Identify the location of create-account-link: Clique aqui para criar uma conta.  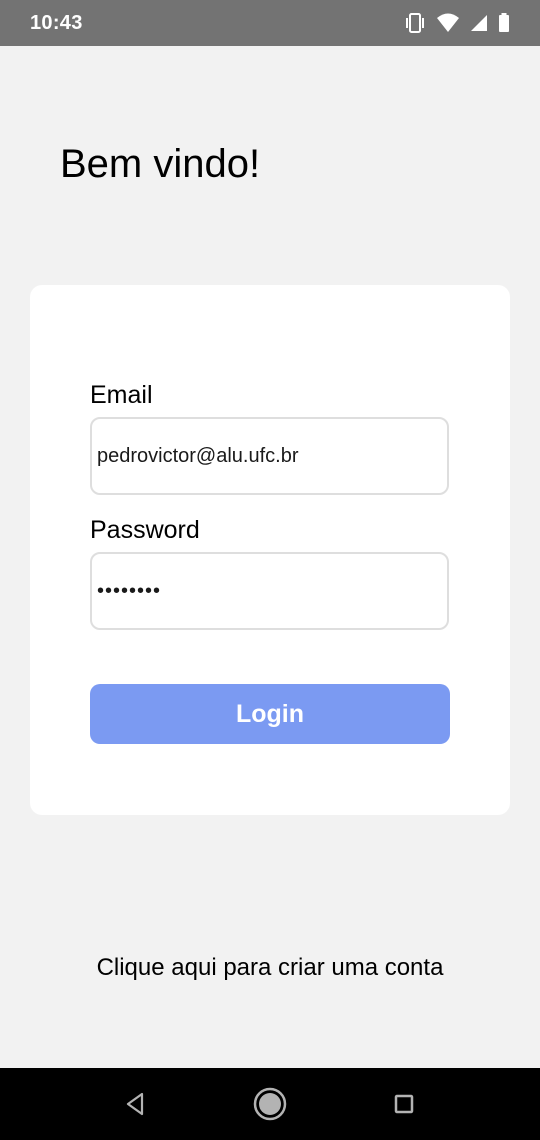
(270, 968).